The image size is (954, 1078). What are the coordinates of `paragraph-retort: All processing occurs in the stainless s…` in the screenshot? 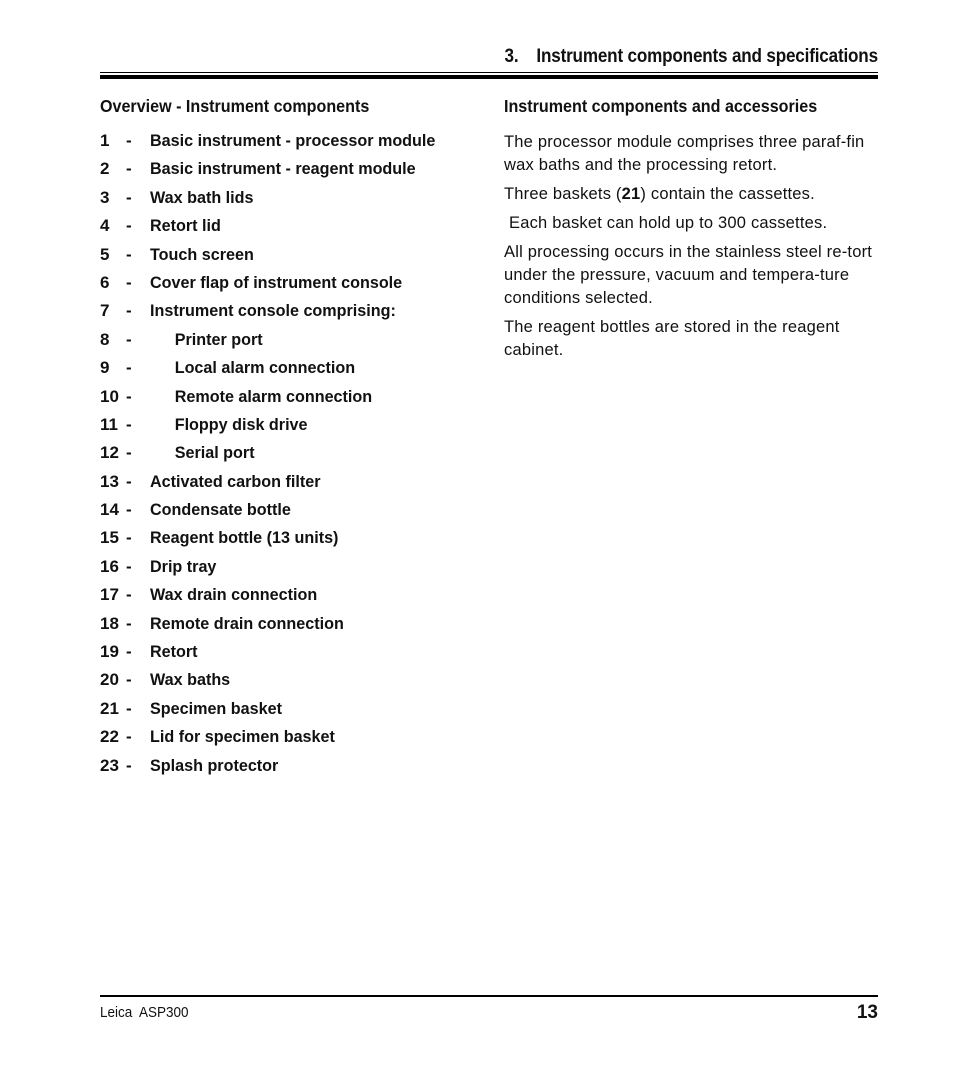 It's located at (688, 275).